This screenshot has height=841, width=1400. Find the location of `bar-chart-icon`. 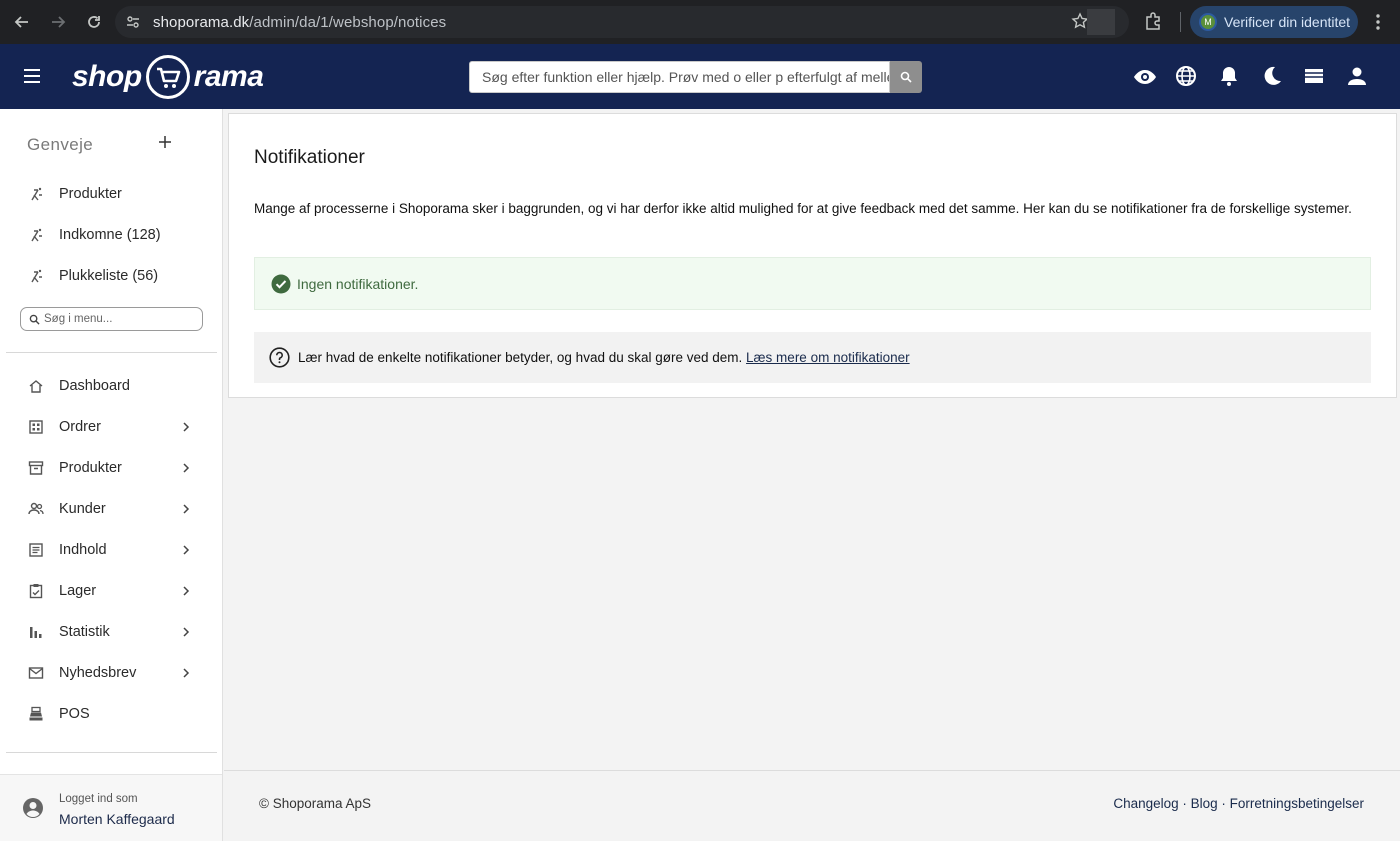

bar-chart-icon is located at coordinates (36, 632).